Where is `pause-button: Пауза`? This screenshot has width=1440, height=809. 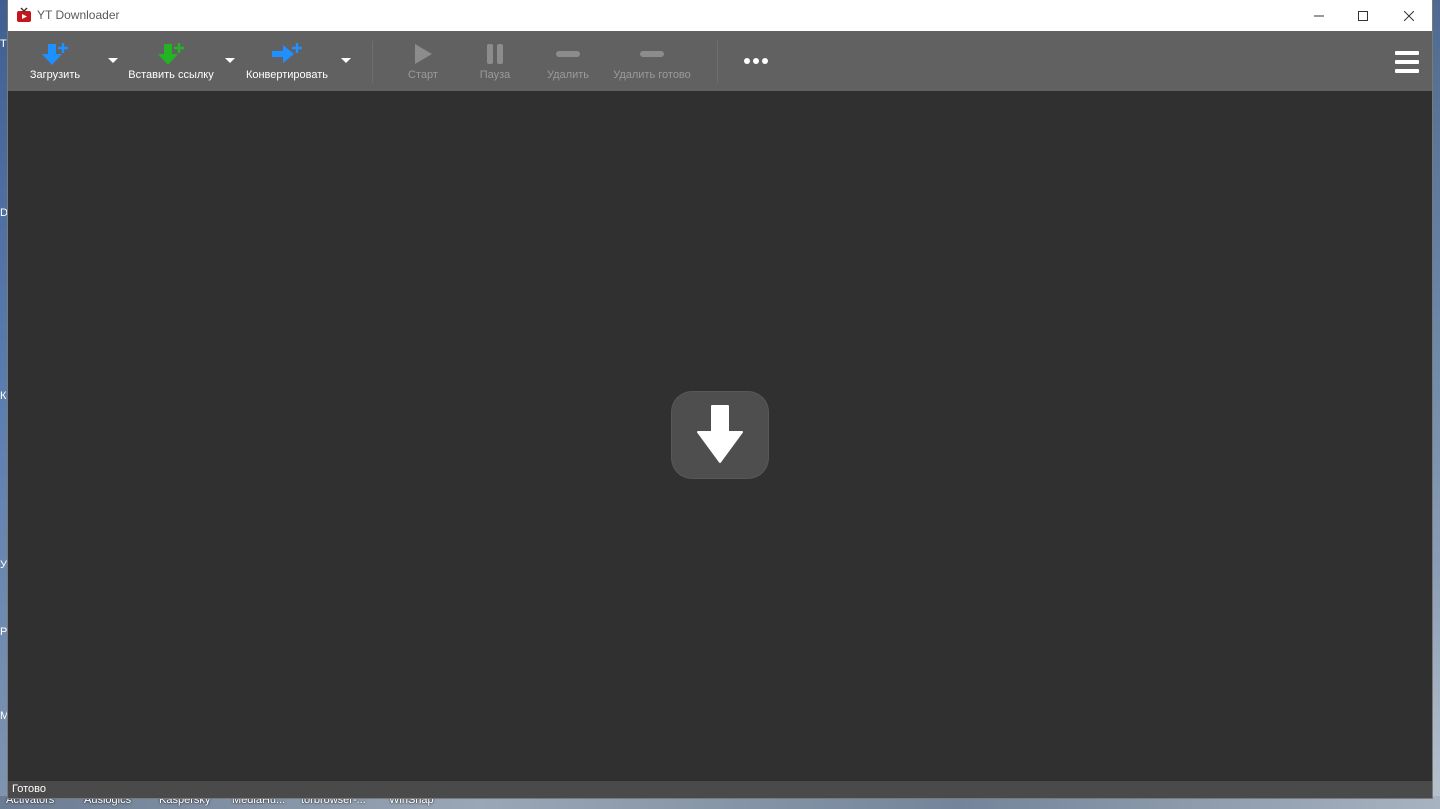
pause-button: Пауза is located at coordinates (495, 61).